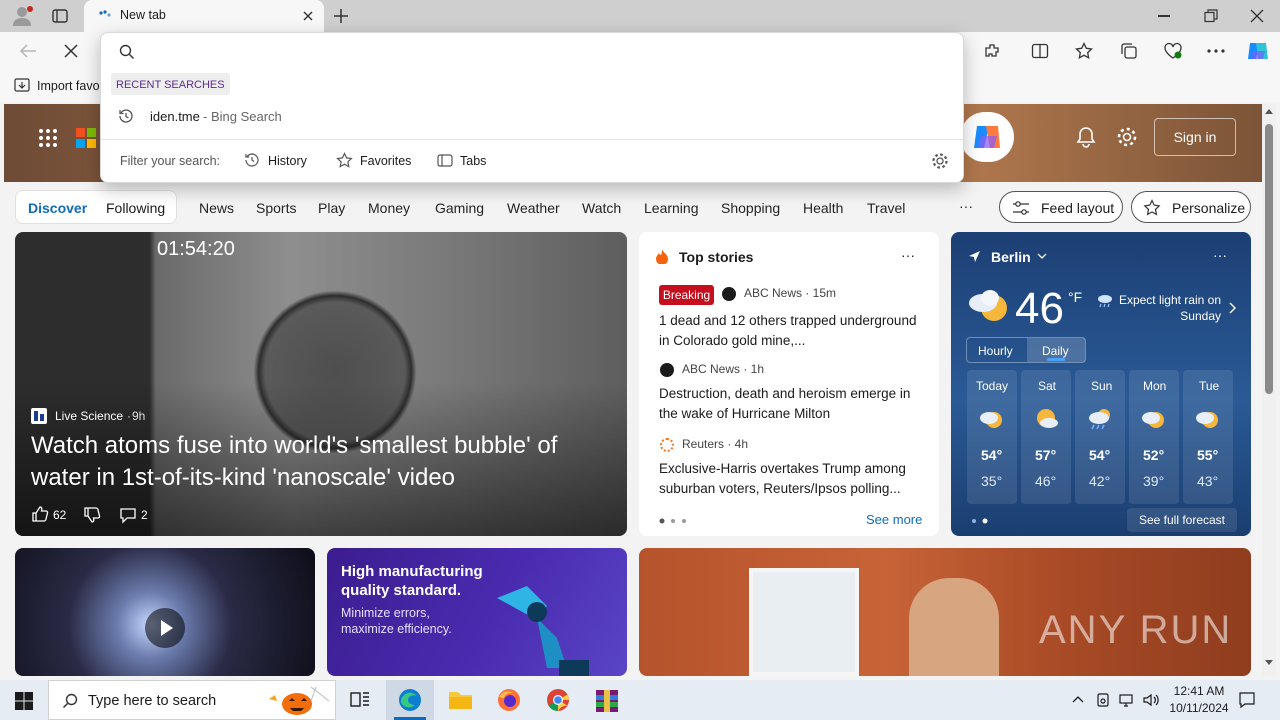  I want to click on scroll-up-arrow-icon, so click(1269, 111).